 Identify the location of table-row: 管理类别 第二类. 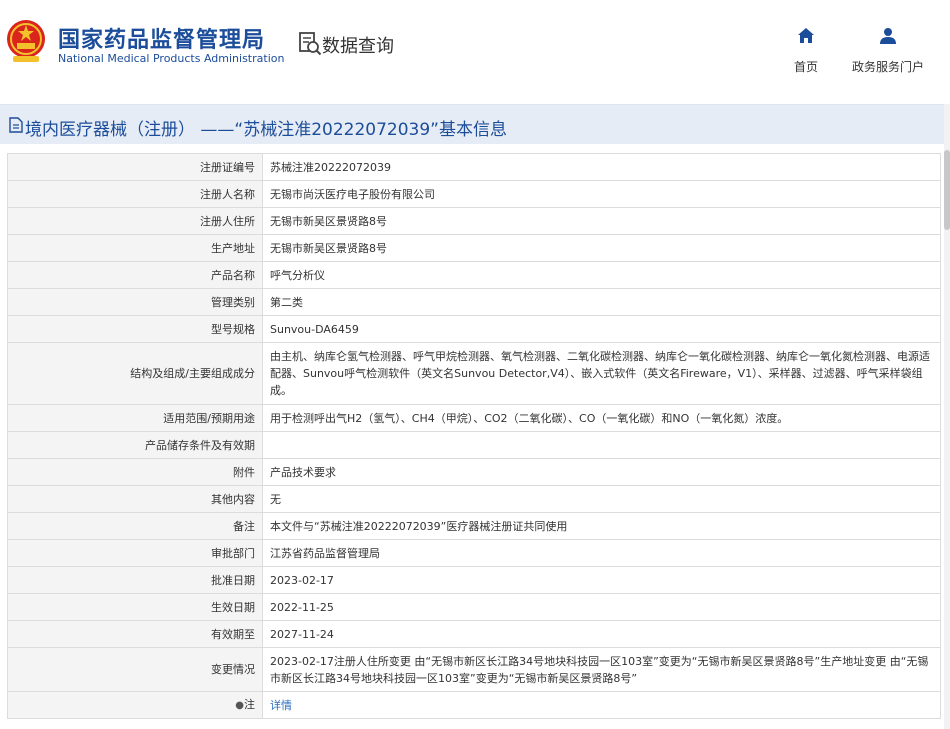
(474, 302).